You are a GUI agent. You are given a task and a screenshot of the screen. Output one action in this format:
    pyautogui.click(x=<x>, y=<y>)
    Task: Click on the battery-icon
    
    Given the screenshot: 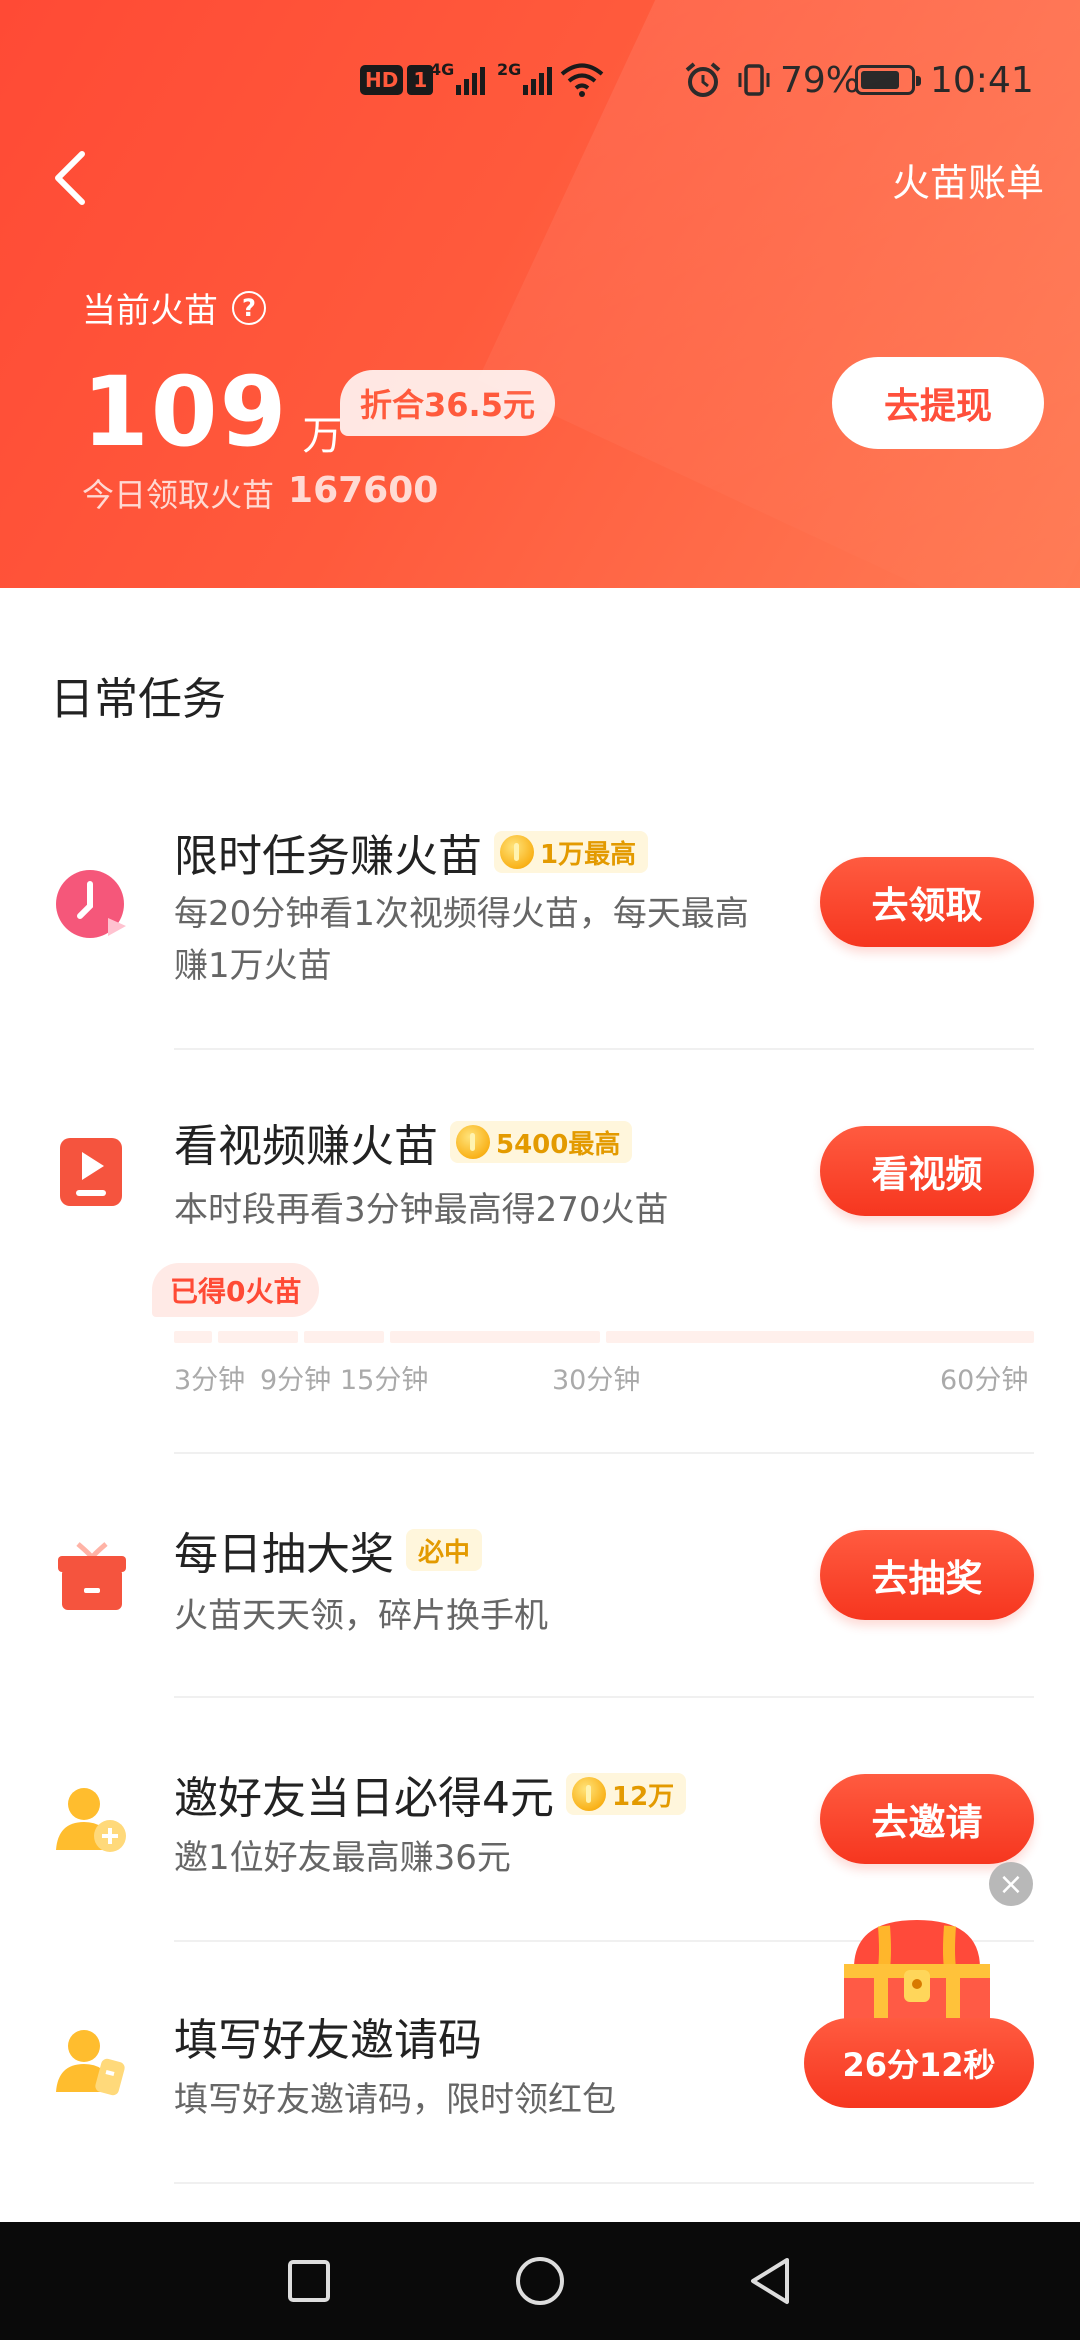 What is the action you would take?
    pyautogui.click(x=888, y=80)
    